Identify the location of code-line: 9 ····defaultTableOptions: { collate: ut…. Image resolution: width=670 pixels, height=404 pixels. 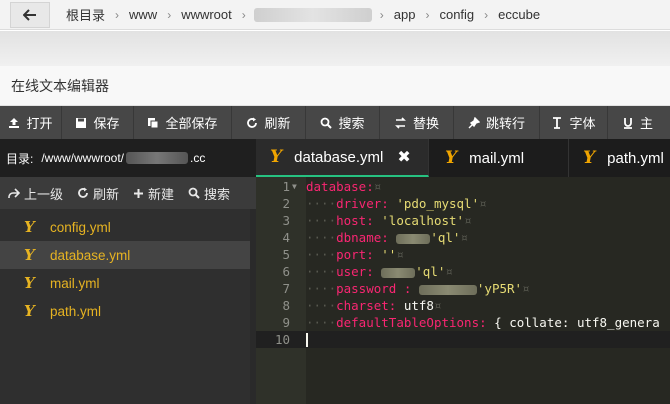
(463, 322).